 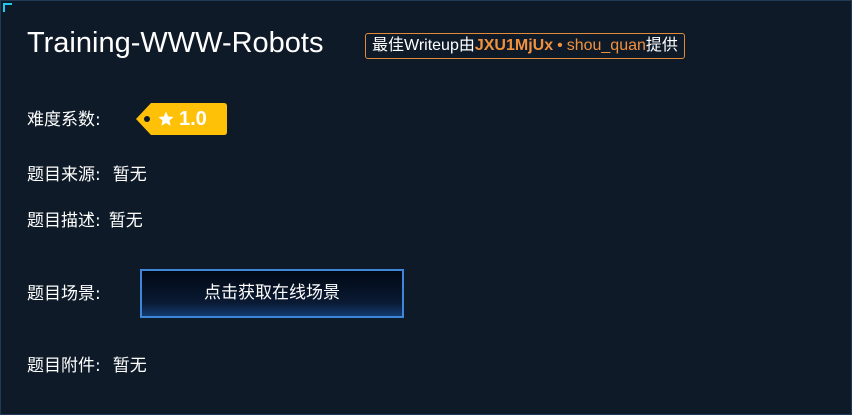 I want to click on source-row: 题目来源: 暂无, so click(x=87, y=175).